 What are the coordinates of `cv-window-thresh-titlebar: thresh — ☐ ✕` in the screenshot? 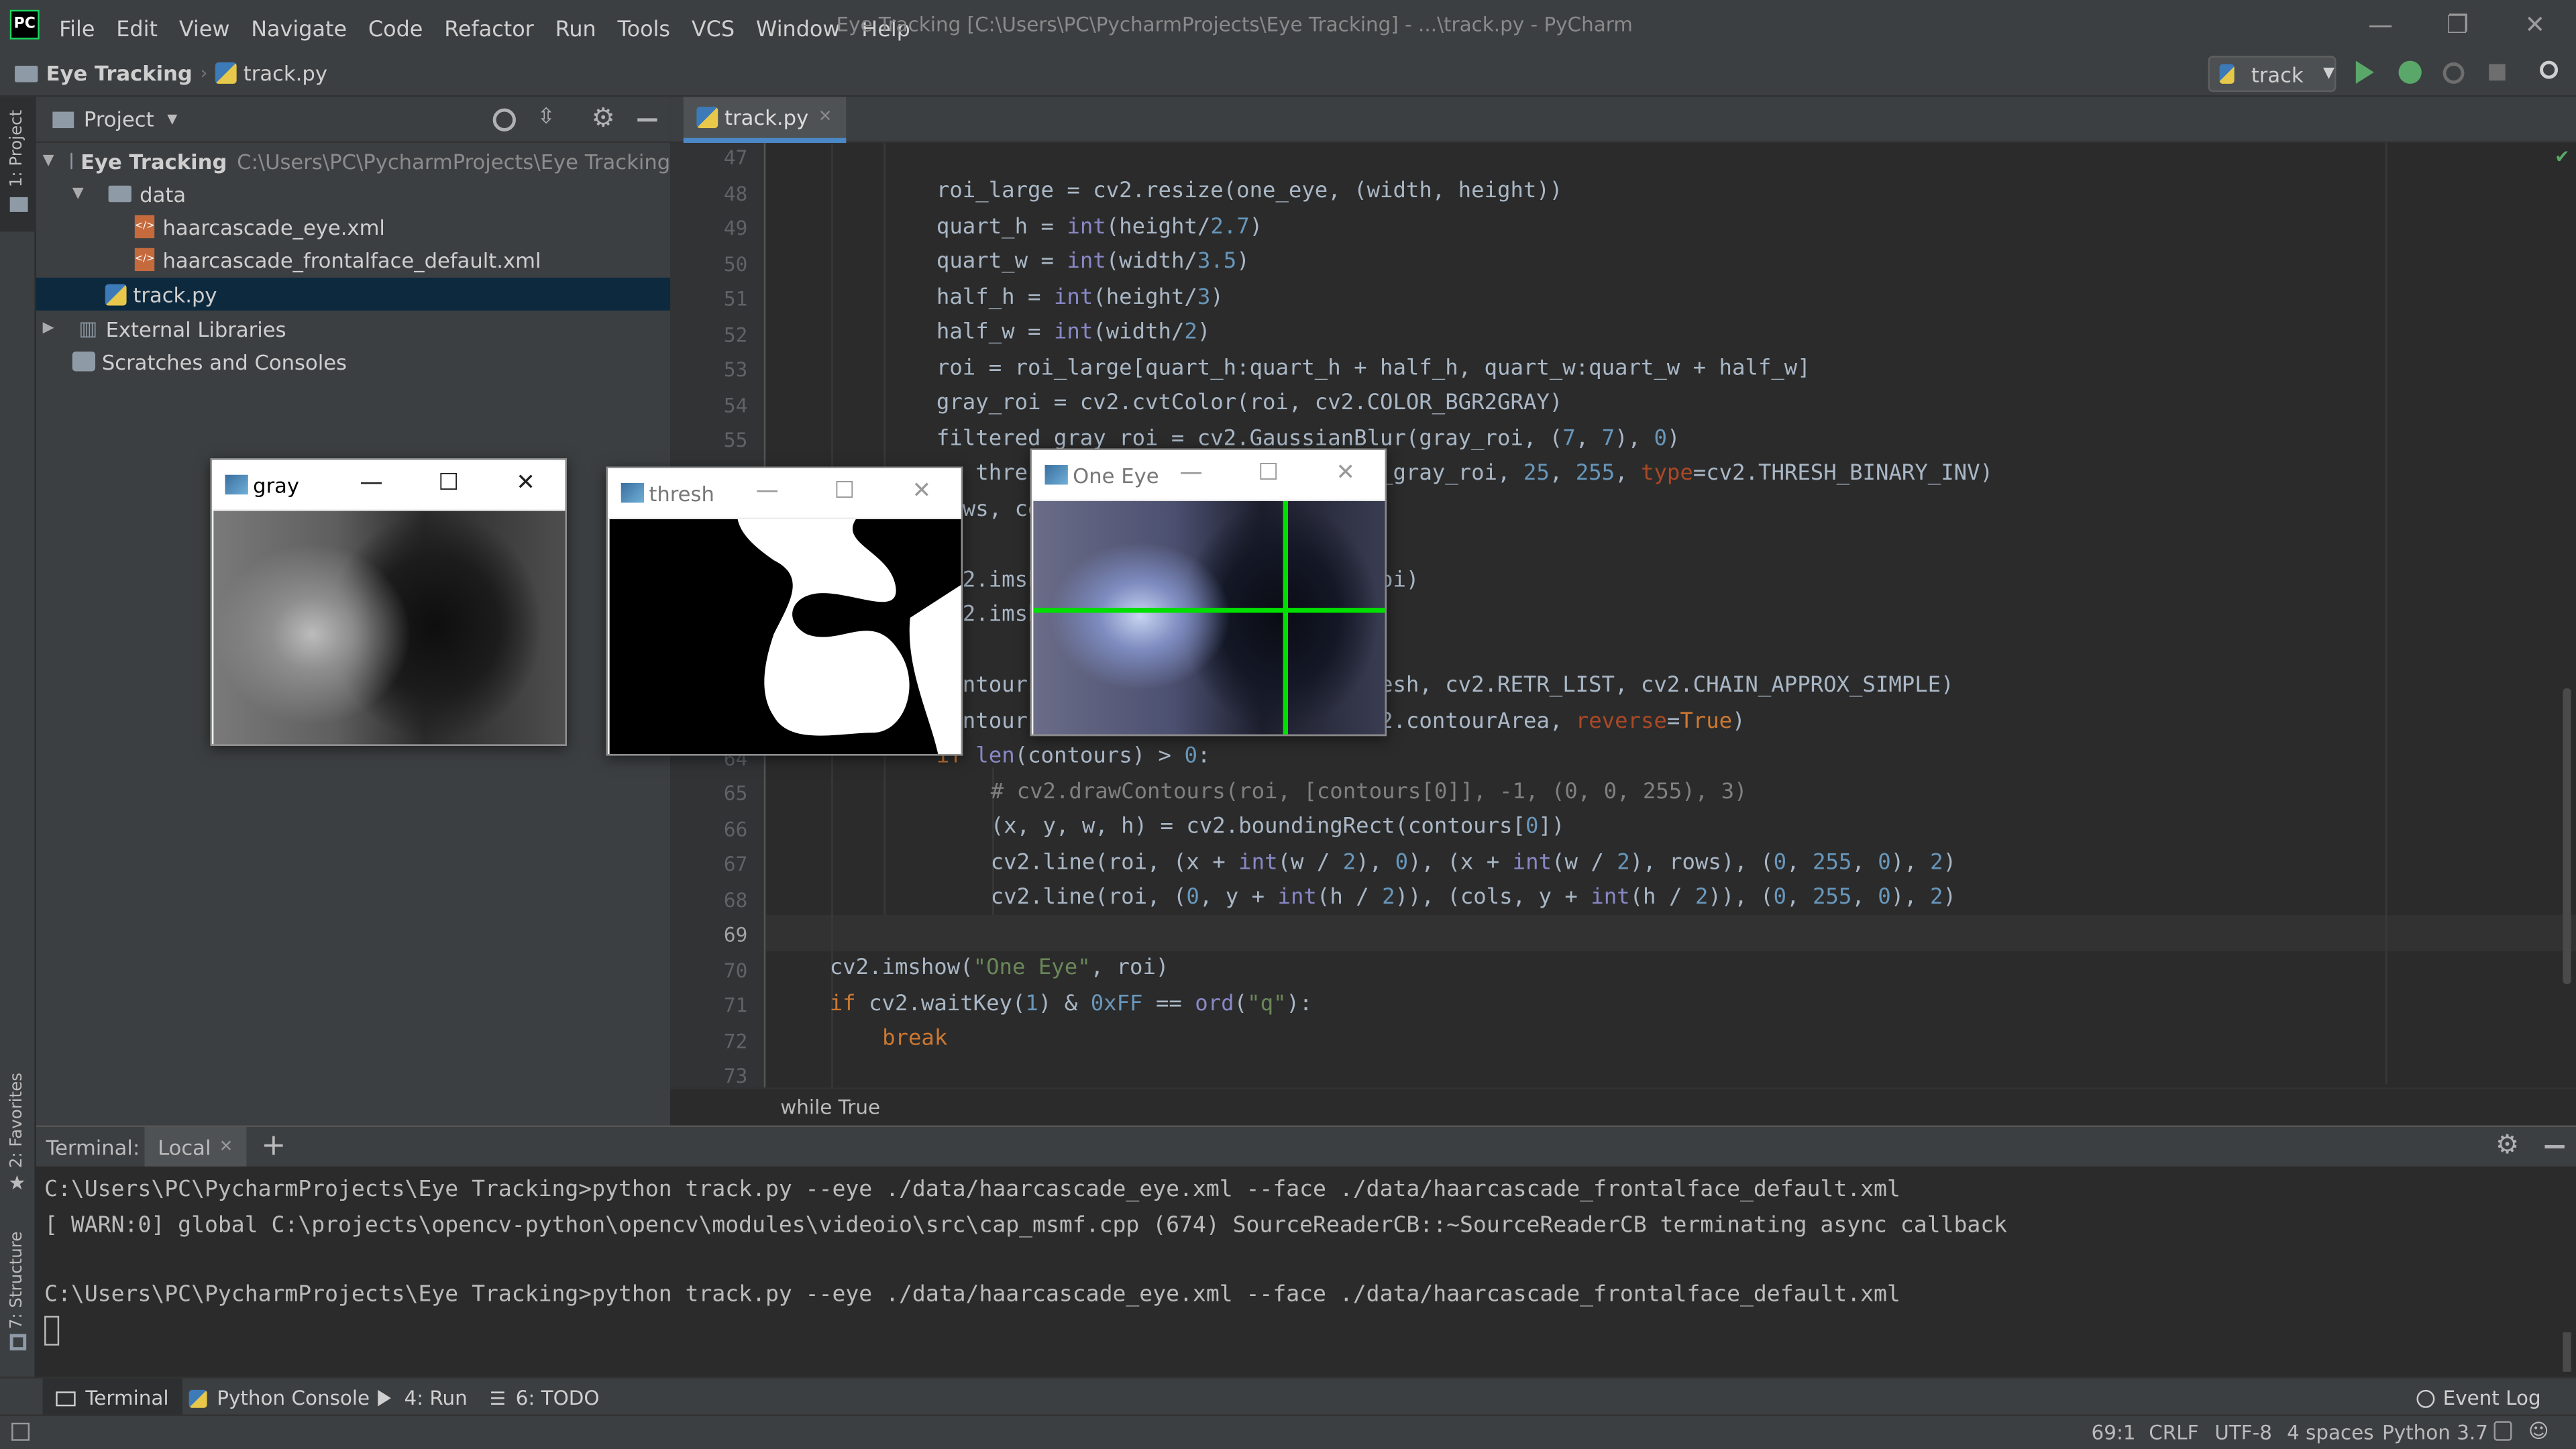 It's located at (784, 493).